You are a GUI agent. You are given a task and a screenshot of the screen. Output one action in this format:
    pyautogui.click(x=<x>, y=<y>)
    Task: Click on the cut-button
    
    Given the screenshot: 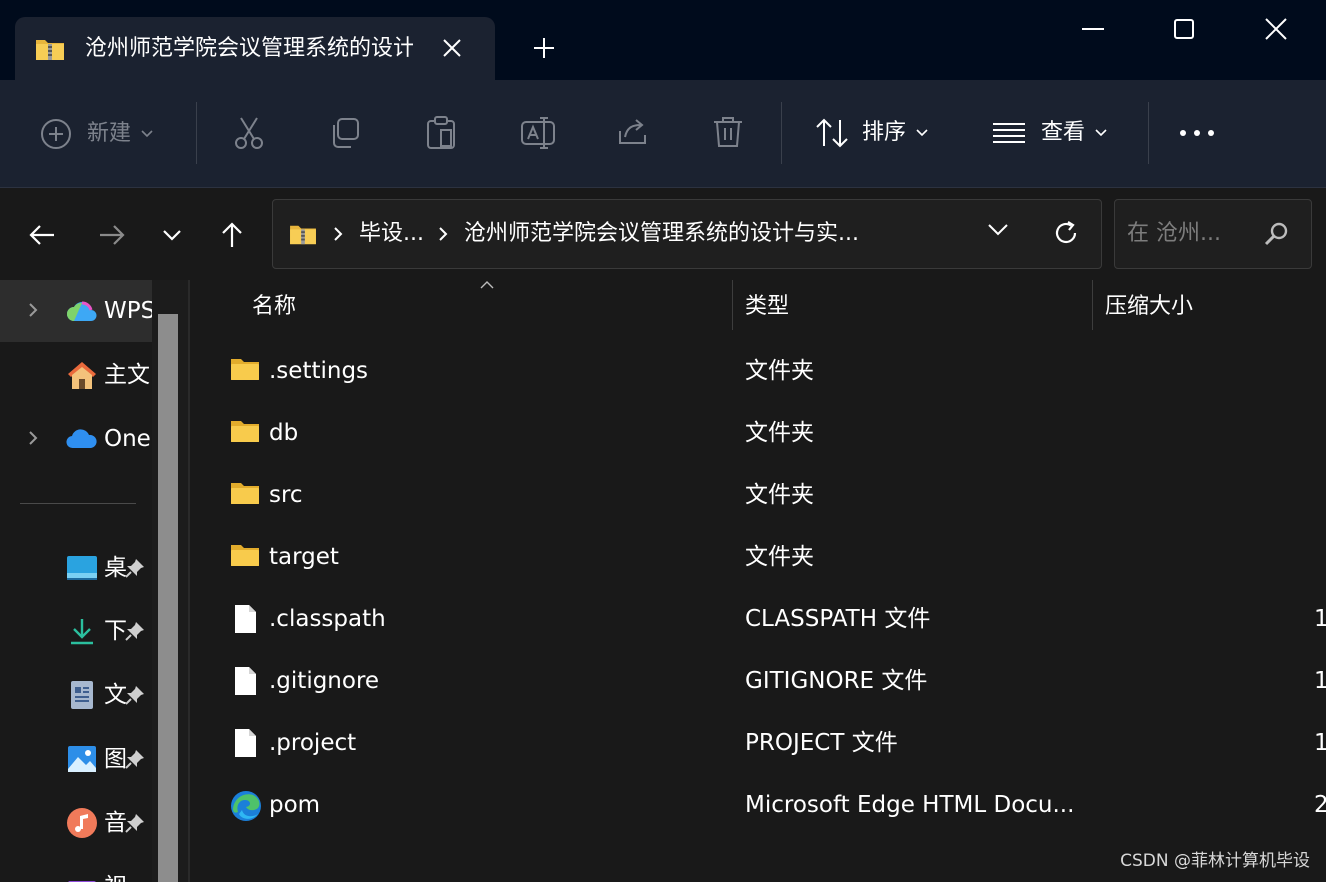 What is the action you would take?
    pyautogui.click(x=249, y=133)
    